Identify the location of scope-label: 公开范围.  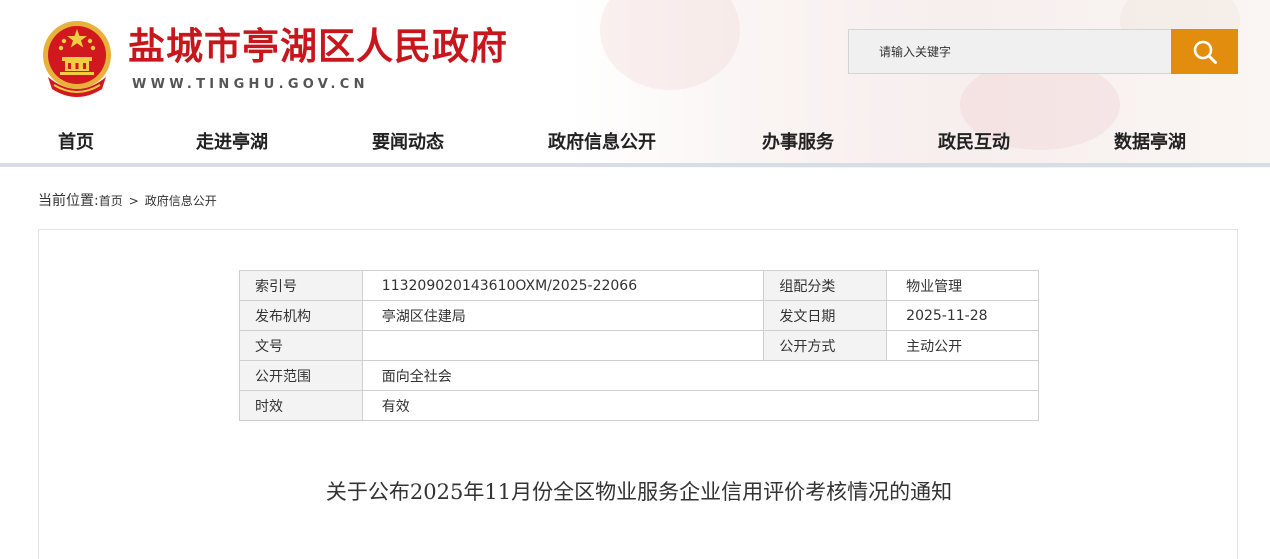
(301, 375).